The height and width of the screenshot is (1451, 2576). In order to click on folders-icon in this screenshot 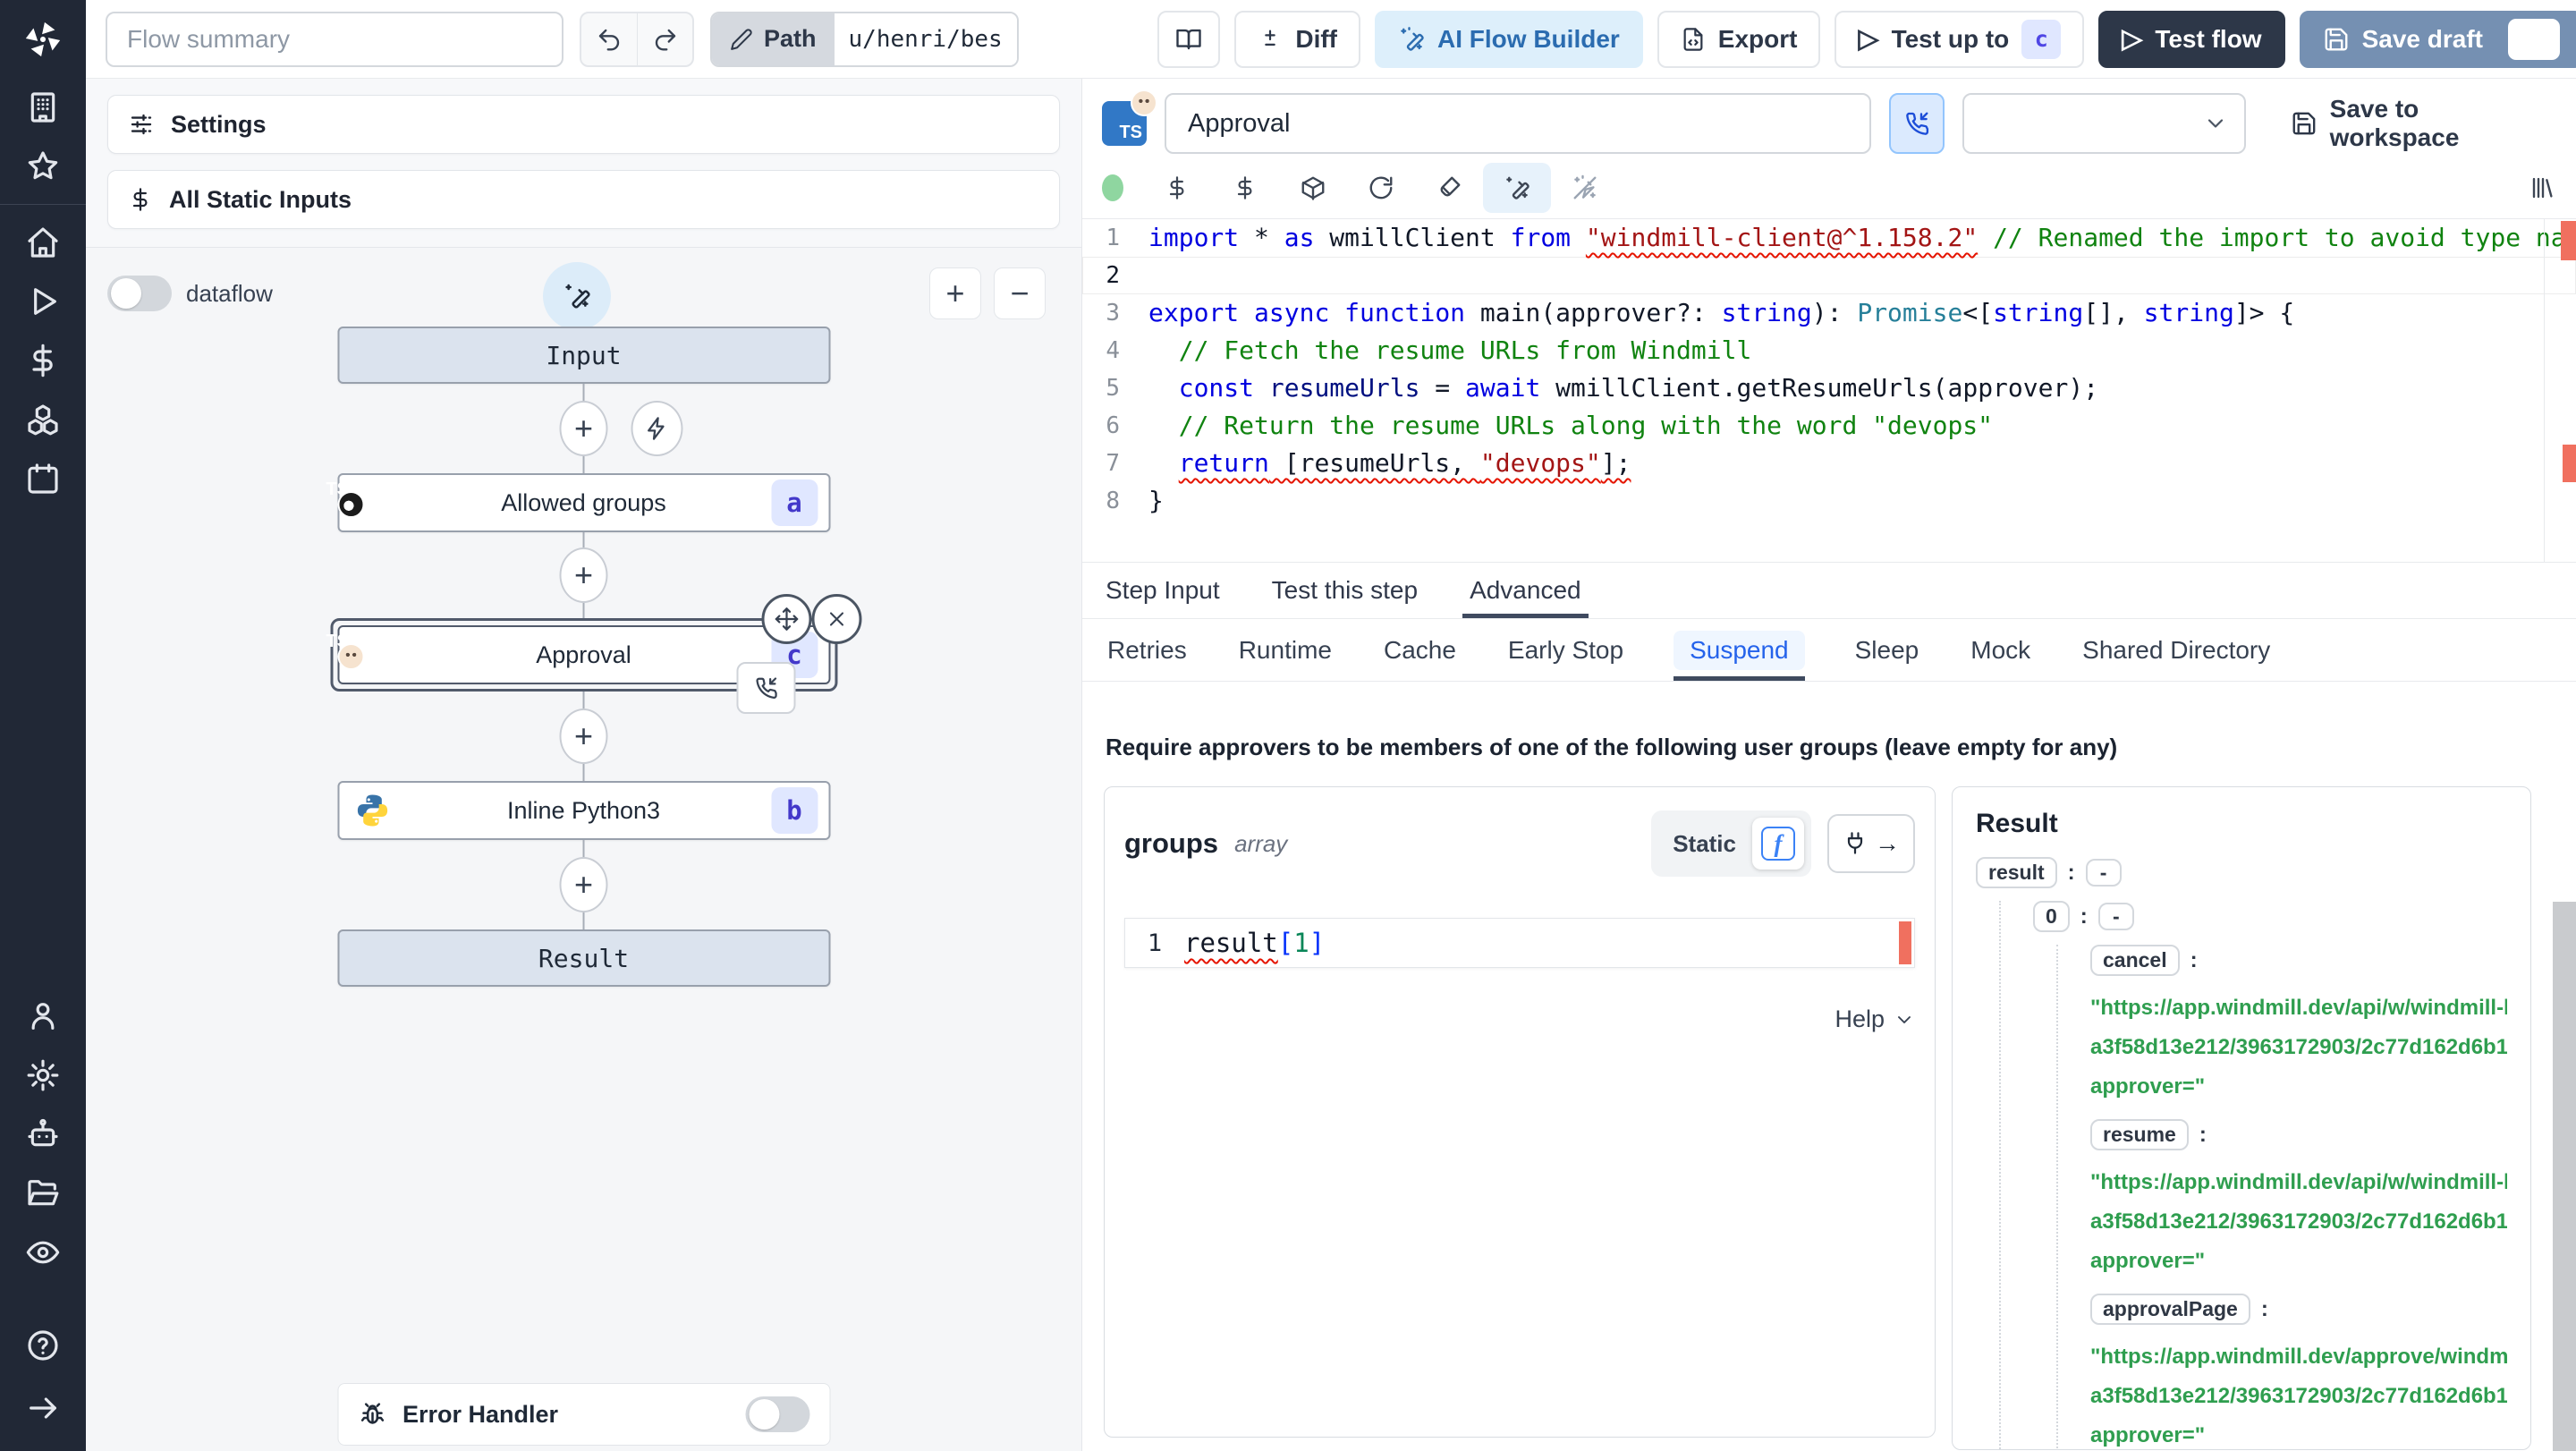, I will do `click(43, 1193)`.